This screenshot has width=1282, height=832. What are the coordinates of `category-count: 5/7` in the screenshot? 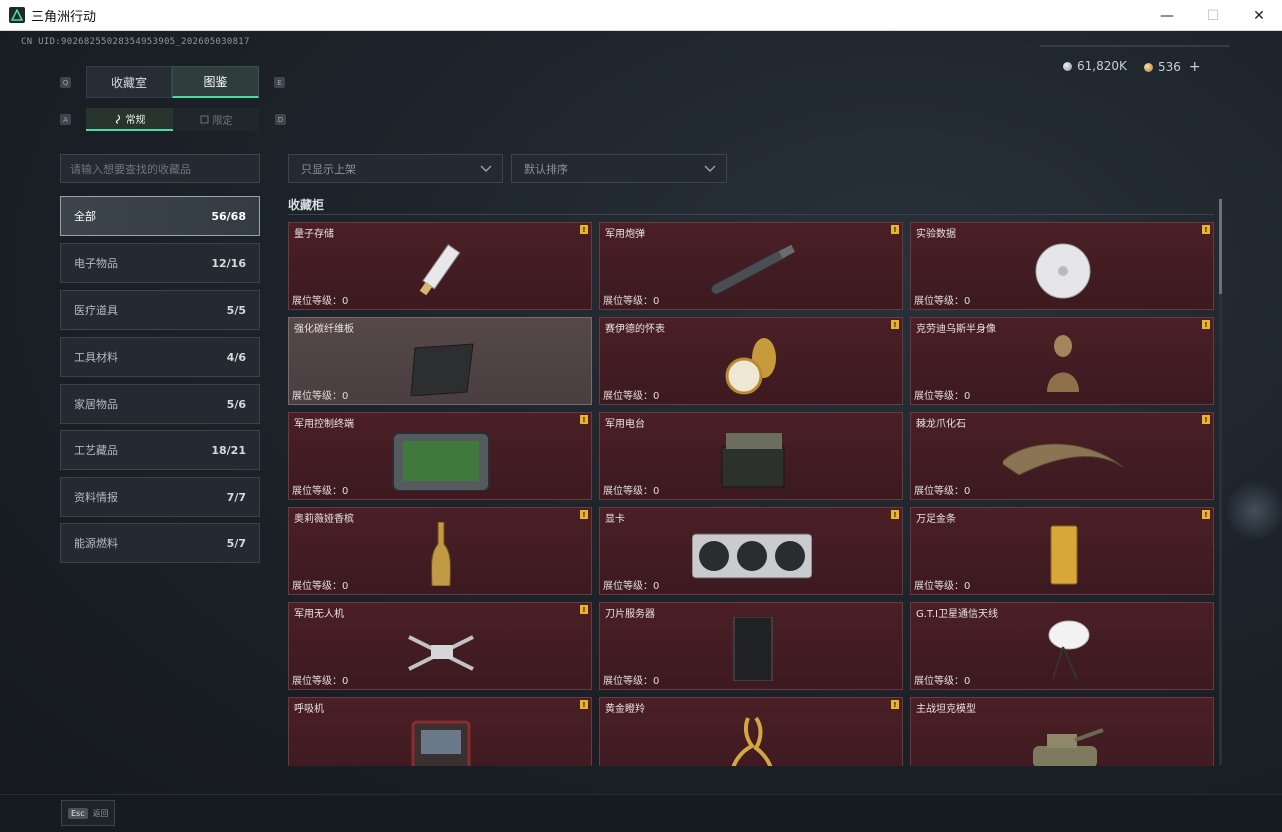 It's located at (236, 543).